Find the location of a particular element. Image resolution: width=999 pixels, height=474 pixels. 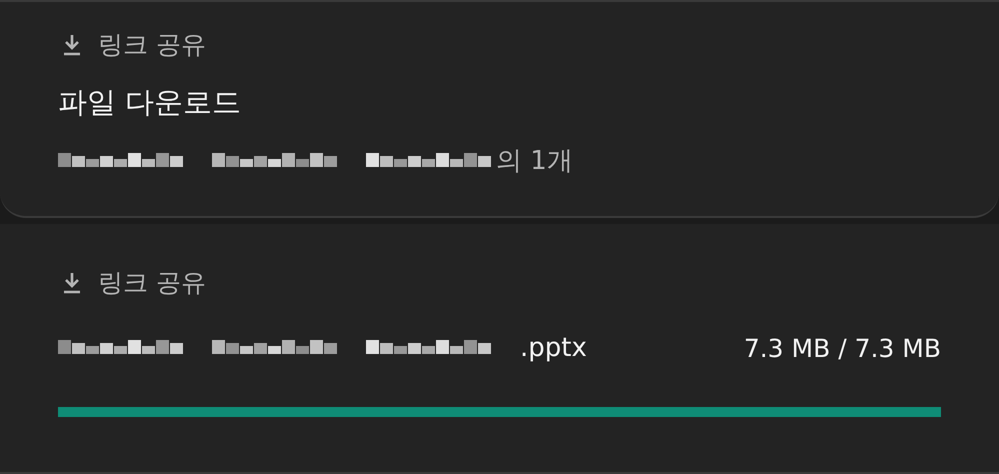

download-size: 7.3 MB / 7.3 MB is located at coordinates (842, 348).